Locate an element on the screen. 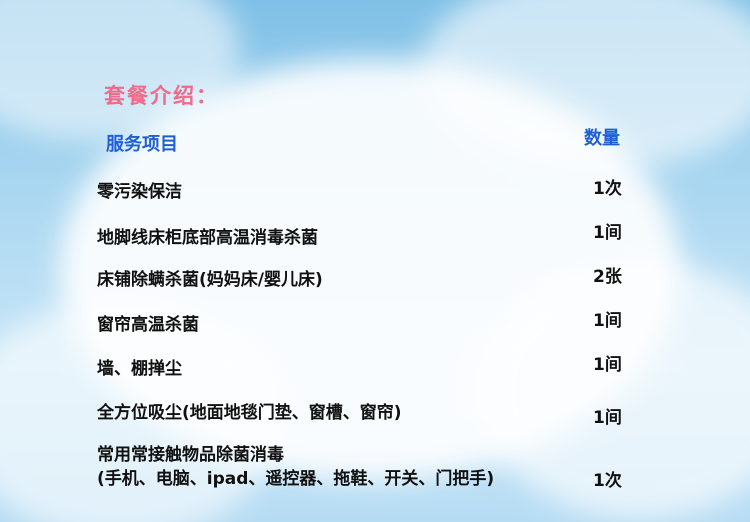 The width and height of the screenshot is (750, 522). service-item: 常用常接触物品除菌消毒 is located at coordinates (190, 455).